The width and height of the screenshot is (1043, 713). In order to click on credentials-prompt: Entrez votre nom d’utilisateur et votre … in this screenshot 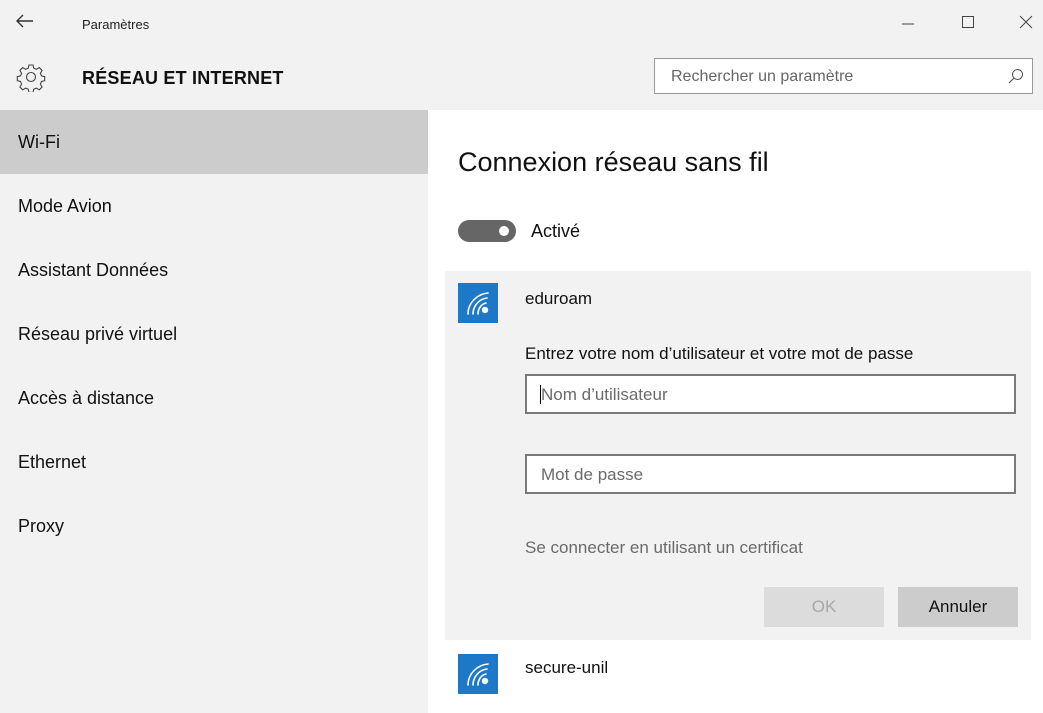, I will do `click(719, 353)`.